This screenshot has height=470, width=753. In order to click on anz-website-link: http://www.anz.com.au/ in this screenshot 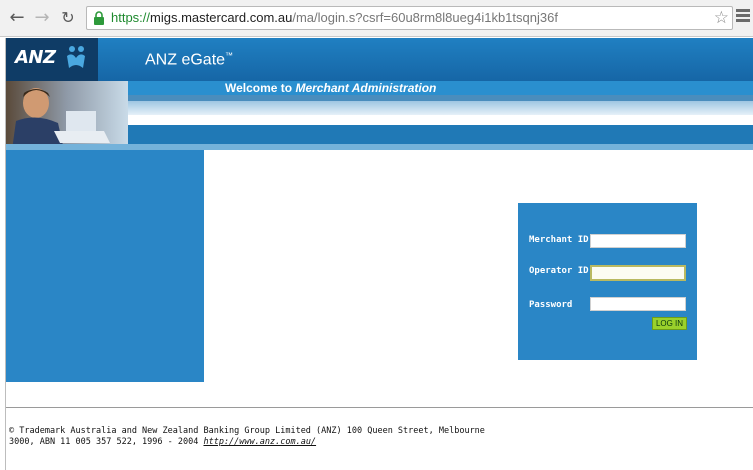, I will do `click(259, 442)`.